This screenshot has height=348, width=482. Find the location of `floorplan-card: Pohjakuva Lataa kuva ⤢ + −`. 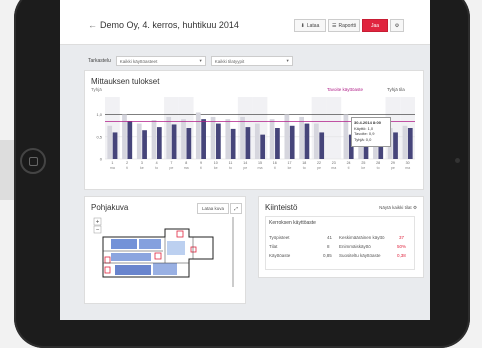

floorplan-card: Pohjakuva Lataa kuva ⤢ + − is located at coordinates (165, 250).